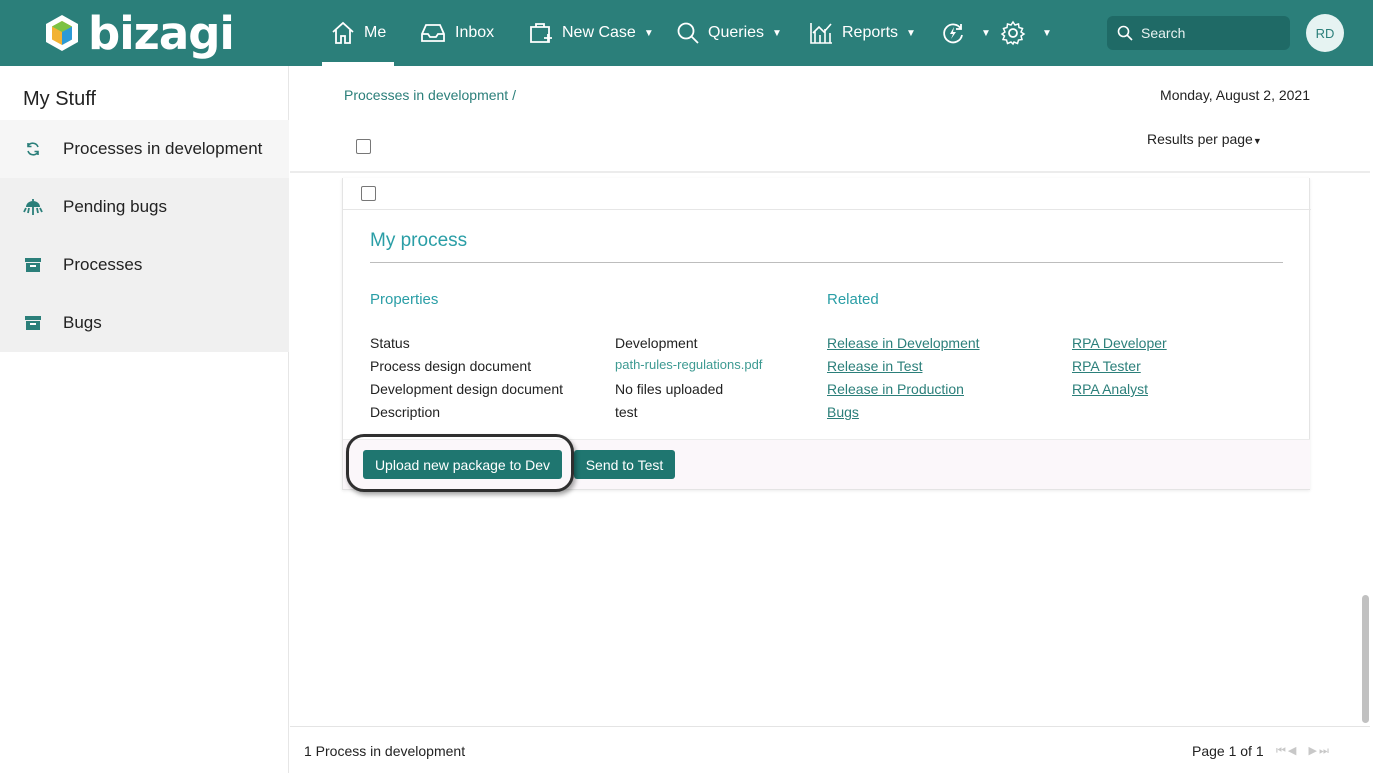 This screenshot has width=1373, height=773. I want to click on send-to-test-button: Send to Test, so click(624, 464).